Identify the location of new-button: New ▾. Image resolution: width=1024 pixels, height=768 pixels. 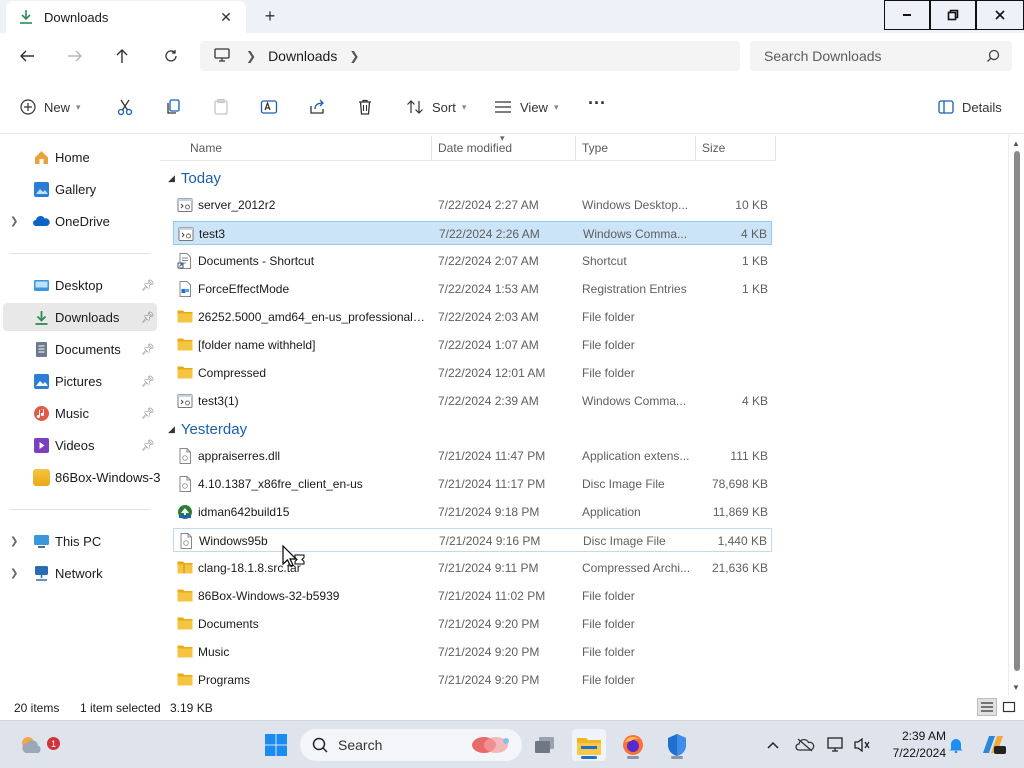
(50, 107).